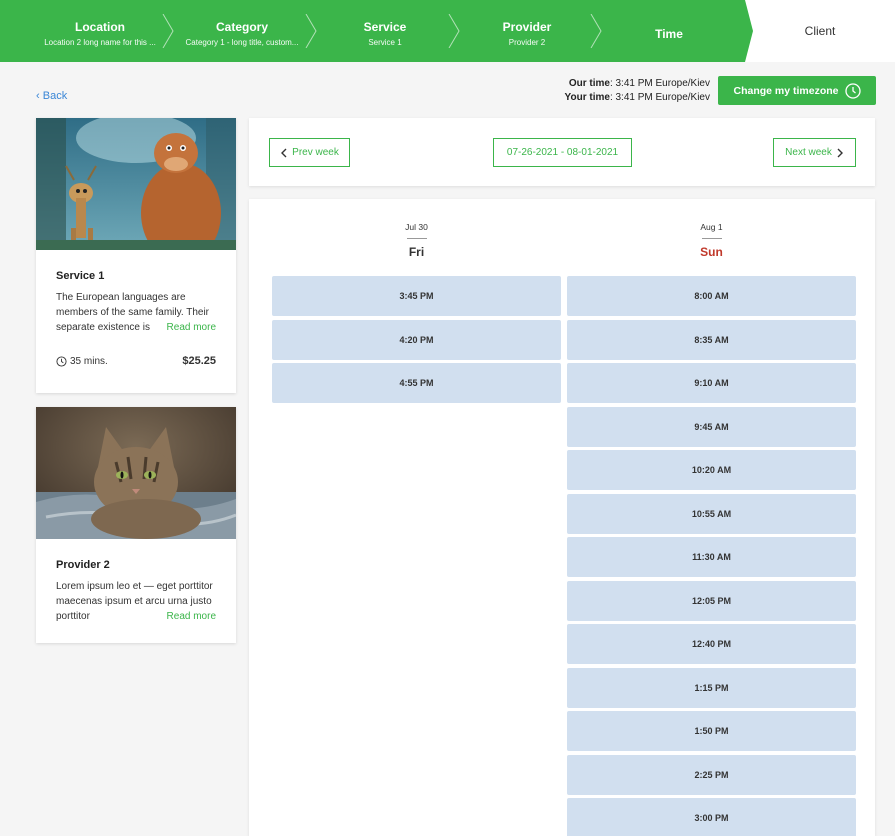 This screenshot has height=836, width=895. Describe the element at coordinates (100, 27) in the screenshot. I see `step-title: Location` at that location.